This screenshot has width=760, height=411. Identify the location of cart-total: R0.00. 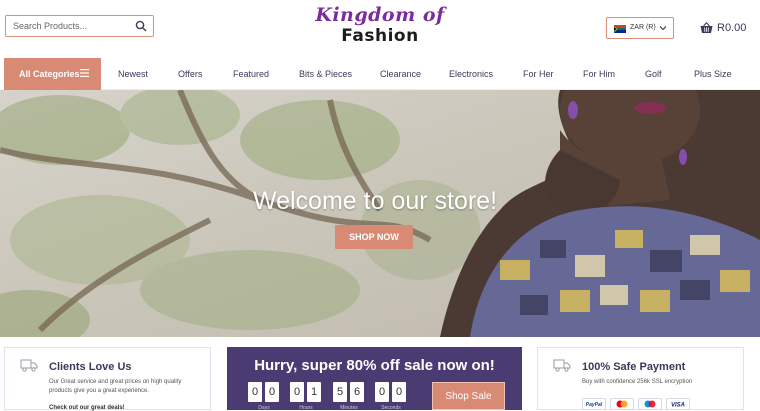
(731, 28).